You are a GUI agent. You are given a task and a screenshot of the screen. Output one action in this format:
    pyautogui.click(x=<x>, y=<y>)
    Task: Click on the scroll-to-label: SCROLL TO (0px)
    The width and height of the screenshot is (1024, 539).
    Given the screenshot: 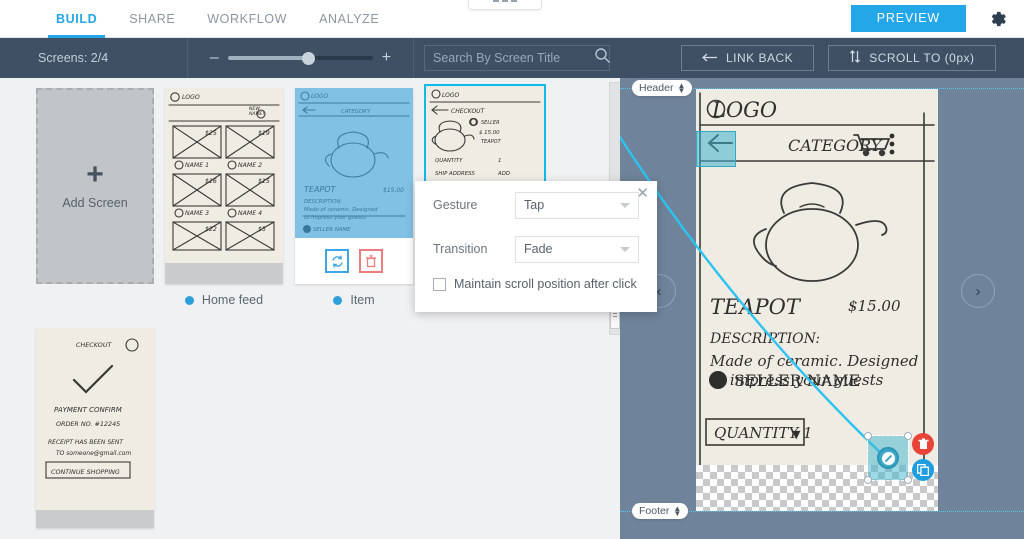 What is the action you would take?
    pyautogui.click(x=922, y=58)
    